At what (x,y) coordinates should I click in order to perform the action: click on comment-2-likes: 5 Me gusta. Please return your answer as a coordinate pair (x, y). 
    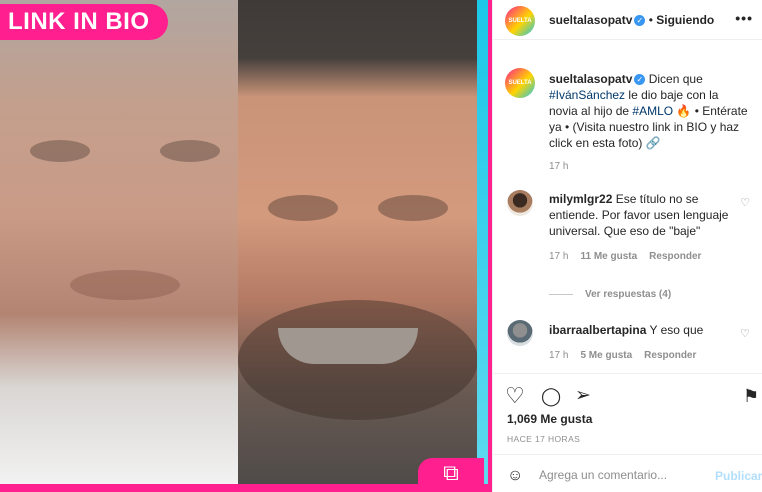
    Looking at the image, I should click on (606, 356).